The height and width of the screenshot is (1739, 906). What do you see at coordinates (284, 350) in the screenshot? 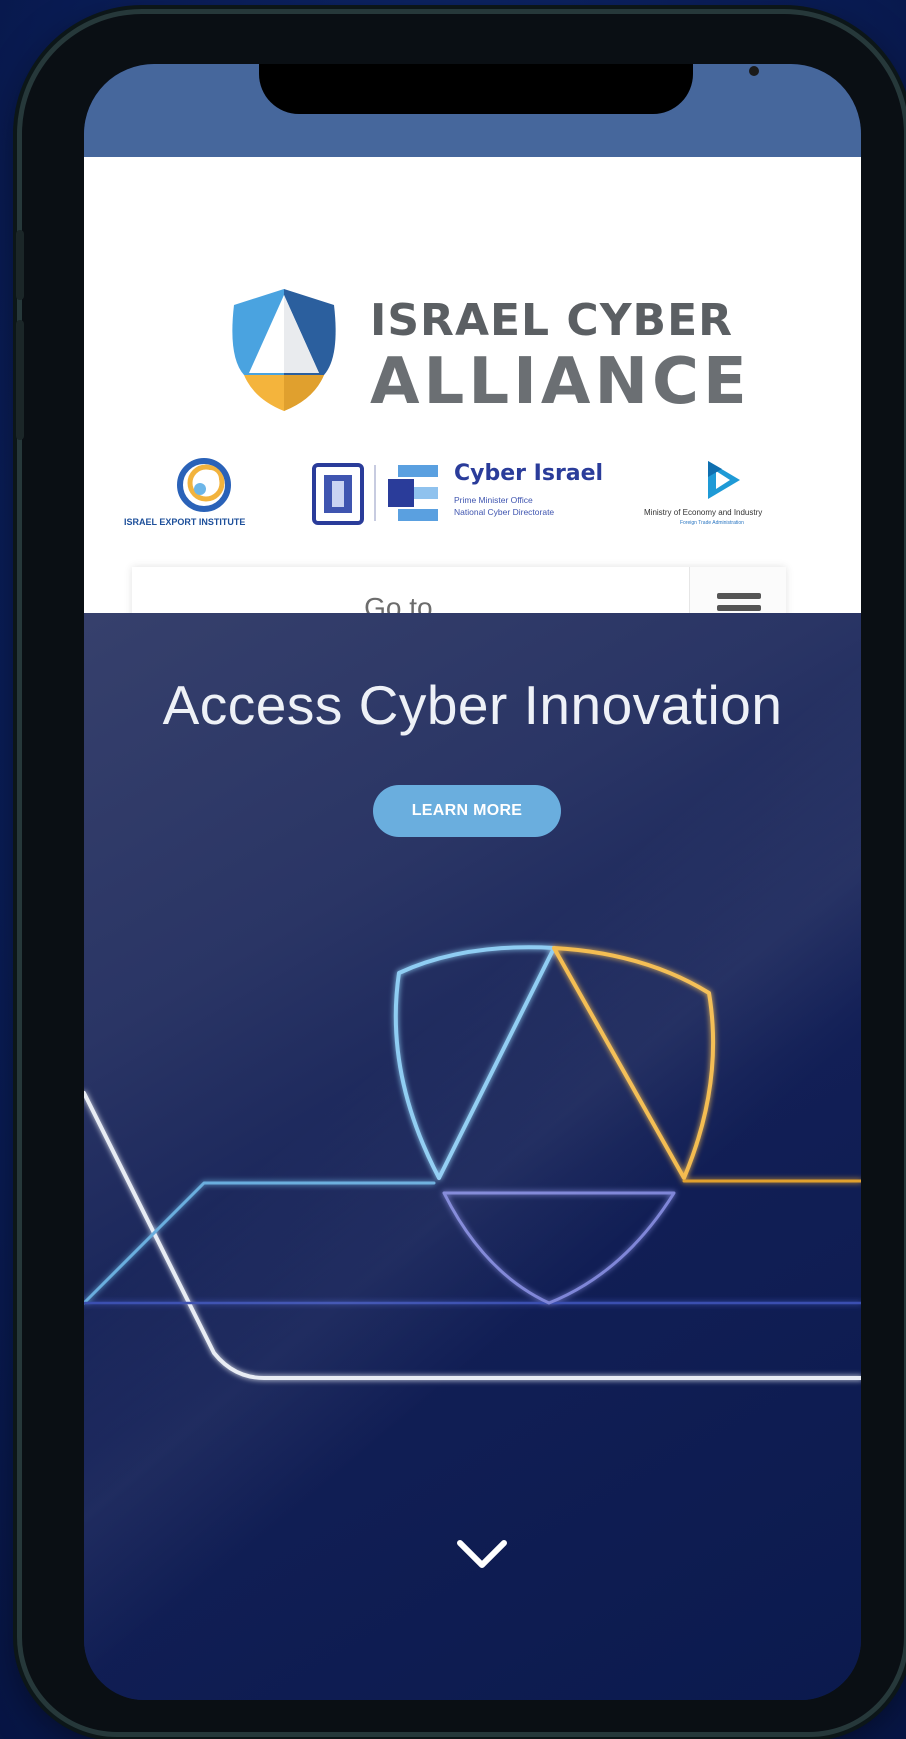
I see `shield-logo-icon` at bounding box center [284, 350].